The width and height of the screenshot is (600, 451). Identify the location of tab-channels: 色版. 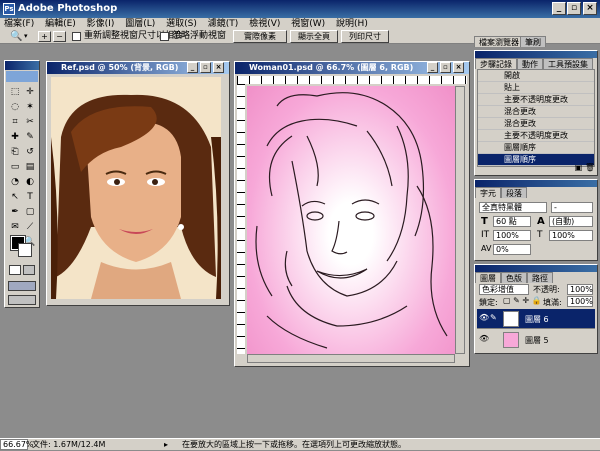
(514, 277).